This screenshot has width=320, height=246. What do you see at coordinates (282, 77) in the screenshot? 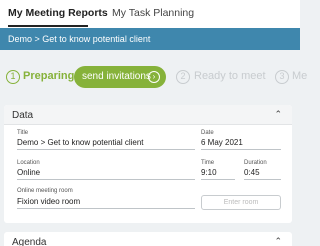
I see `step-3-number: 3` at bounding box center [282, 77].